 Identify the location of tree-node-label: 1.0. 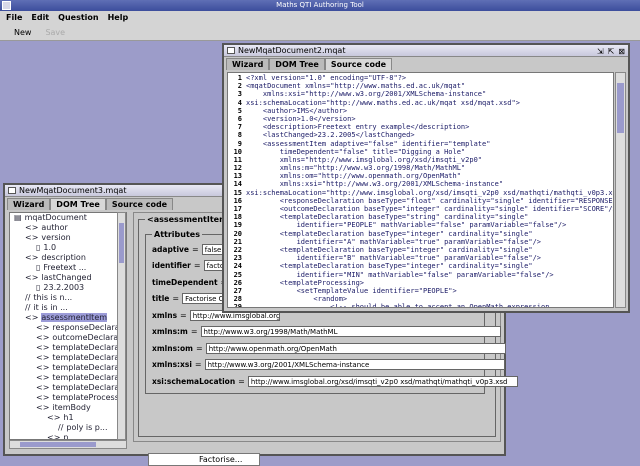
(50, 247).